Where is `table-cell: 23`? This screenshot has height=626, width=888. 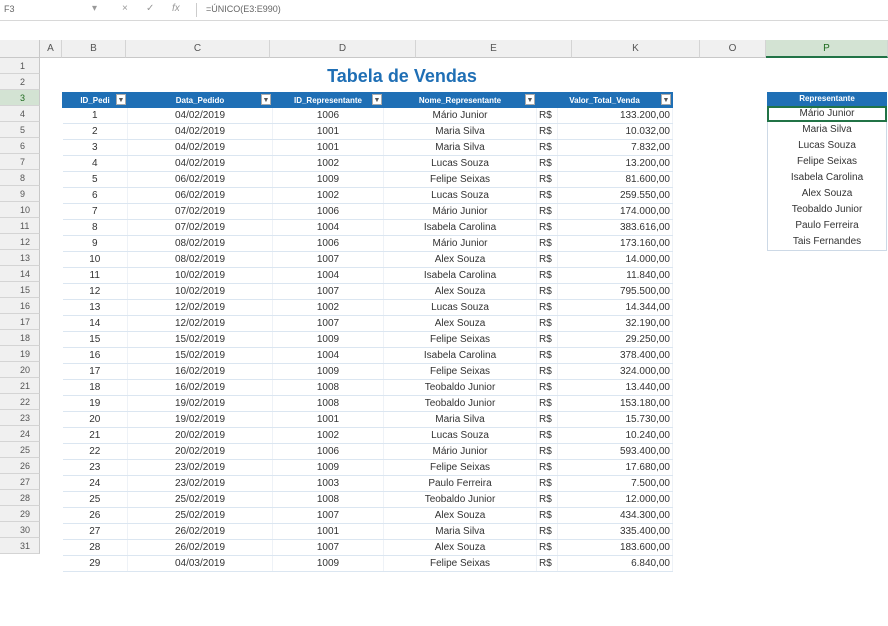
table-cell: 23 is located at coordinates (95, 467).